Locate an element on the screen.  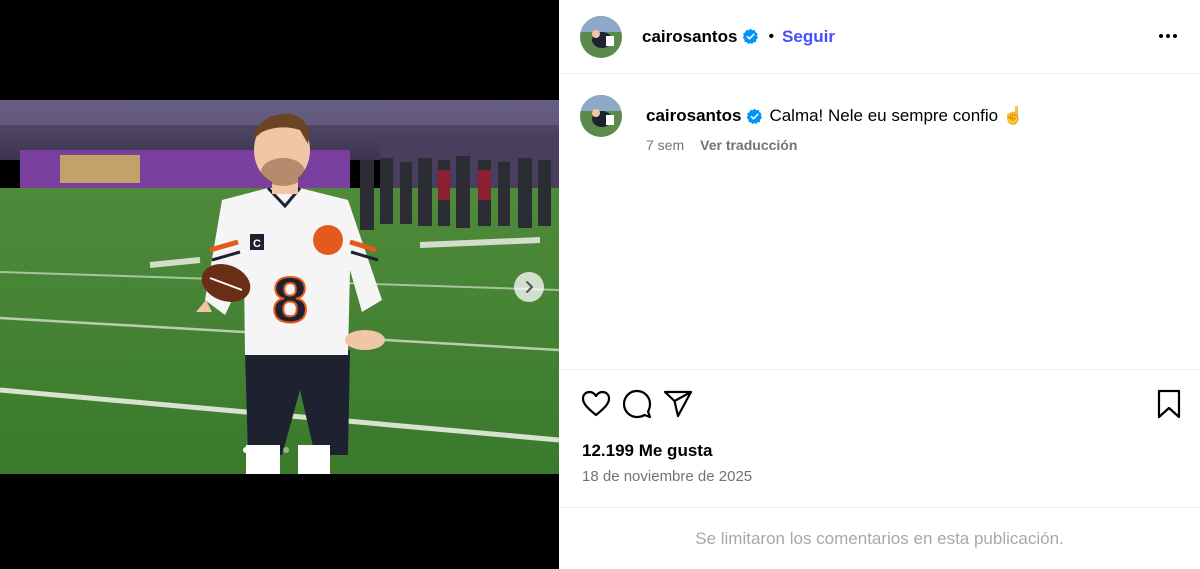
chevron-right-icon is located at coordinates (529, 287).